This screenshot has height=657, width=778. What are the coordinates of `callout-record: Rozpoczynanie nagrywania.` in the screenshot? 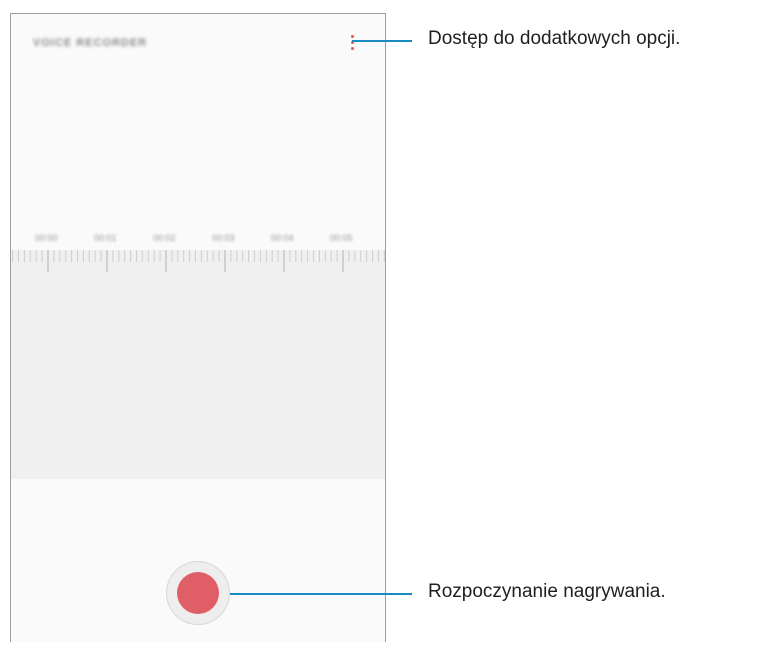 It's located at (547, 591).